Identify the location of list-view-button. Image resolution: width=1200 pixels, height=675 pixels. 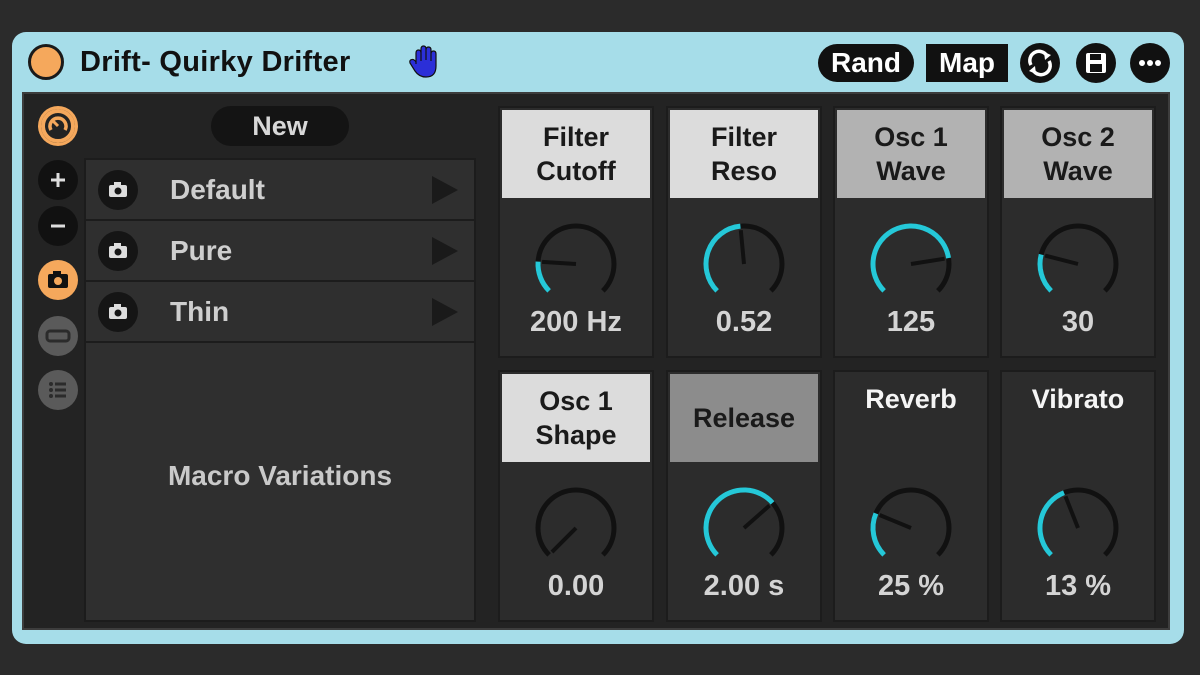
(58, 390).